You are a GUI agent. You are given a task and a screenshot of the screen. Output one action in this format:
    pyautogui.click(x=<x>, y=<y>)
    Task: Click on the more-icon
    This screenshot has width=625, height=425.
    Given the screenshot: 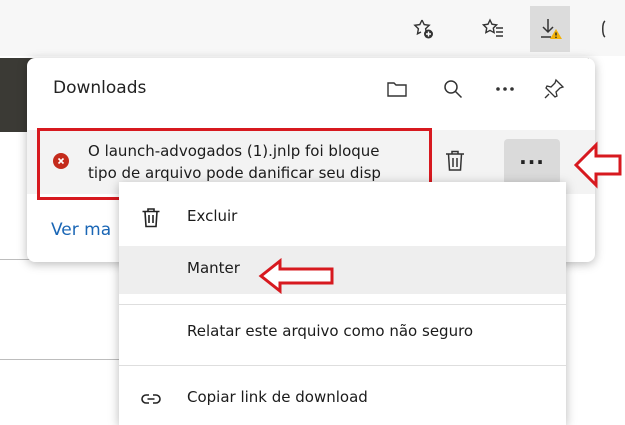 What is the action you would take?
    pyautogui.click(x=505, y=89)
    